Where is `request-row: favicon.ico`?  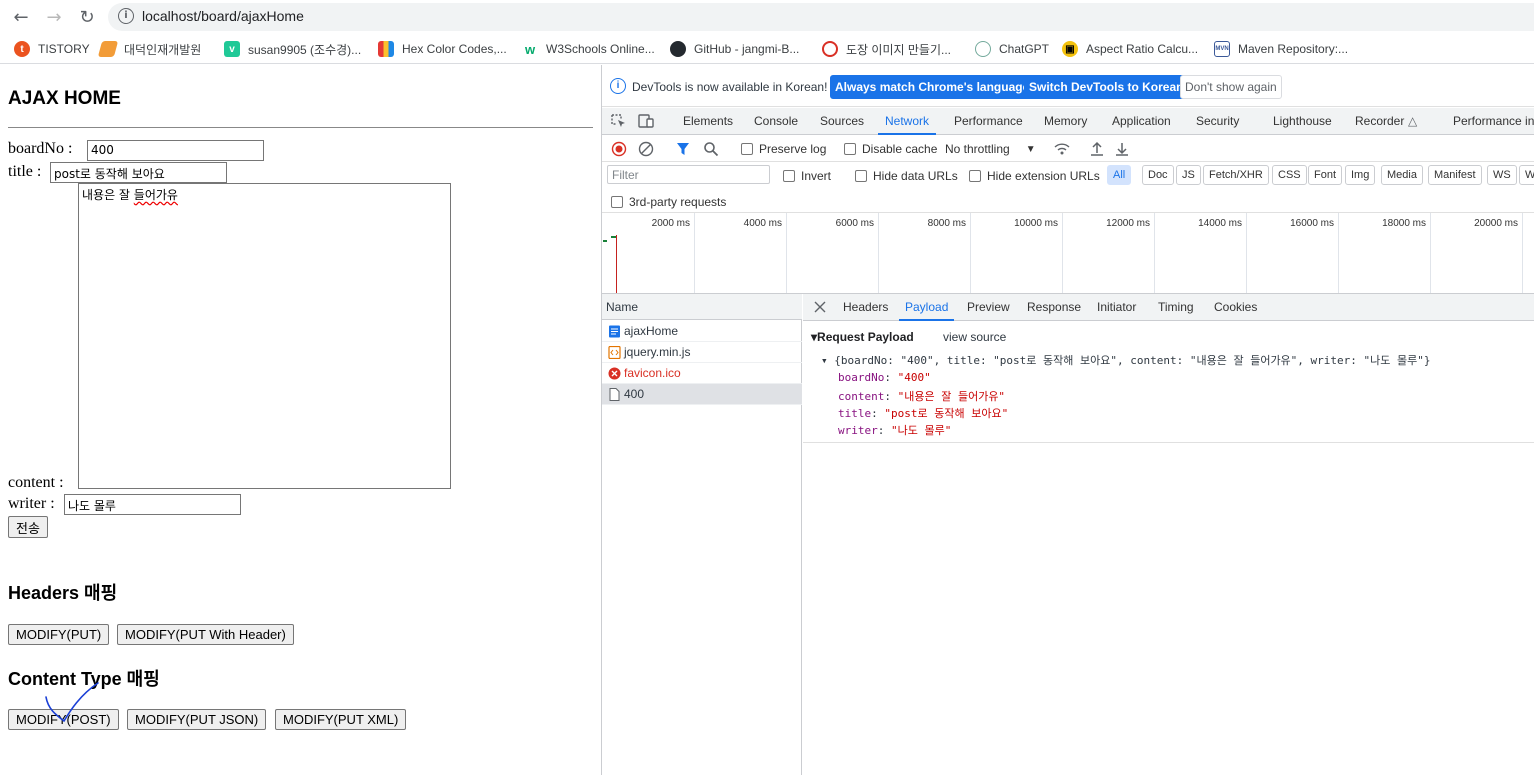
request-row: favicon.ico is located at coordinates (702, 373).